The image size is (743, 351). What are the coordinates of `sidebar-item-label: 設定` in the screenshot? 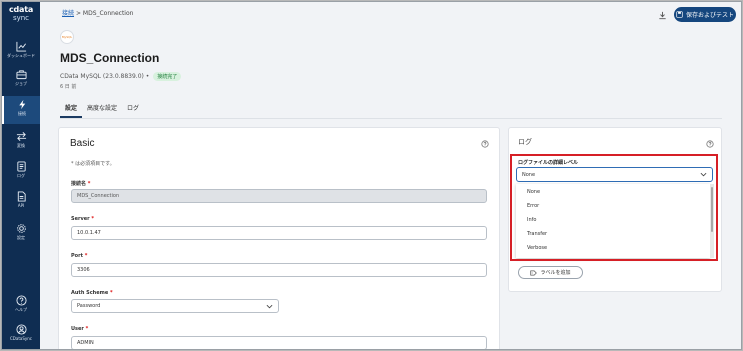 It's located at (21, 237).